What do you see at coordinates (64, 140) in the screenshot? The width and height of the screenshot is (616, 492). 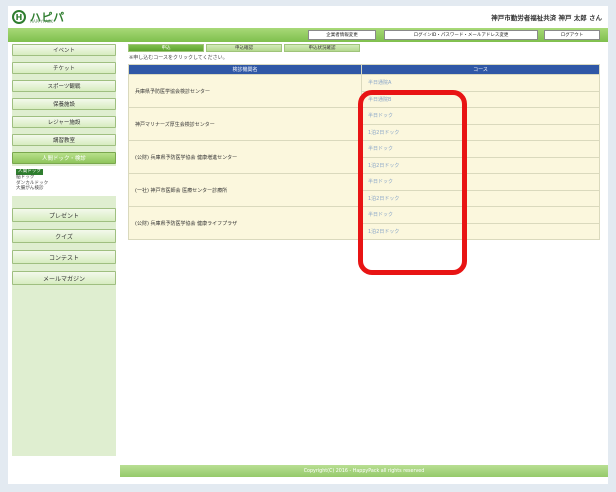 I see `sidebar-item-classes: 講習教室` at bounding box center [64, 140].